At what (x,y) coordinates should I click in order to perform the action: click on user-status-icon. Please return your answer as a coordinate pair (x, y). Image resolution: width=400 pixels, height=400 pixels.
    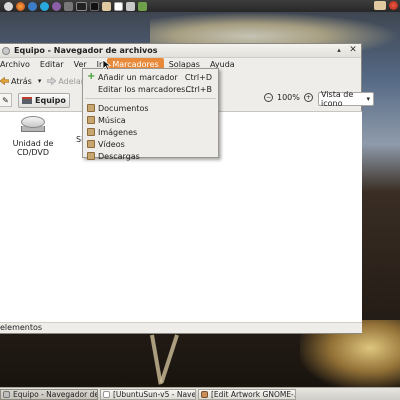
    Looking at the image, I should click on (380, 5).